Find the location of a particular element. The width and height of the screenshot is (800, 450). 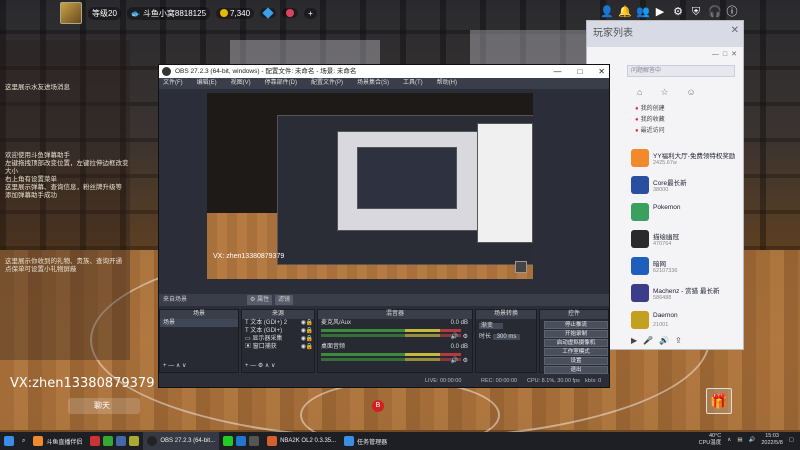

menu-item: 场景集合(S) is located at coordinates (373, 83).